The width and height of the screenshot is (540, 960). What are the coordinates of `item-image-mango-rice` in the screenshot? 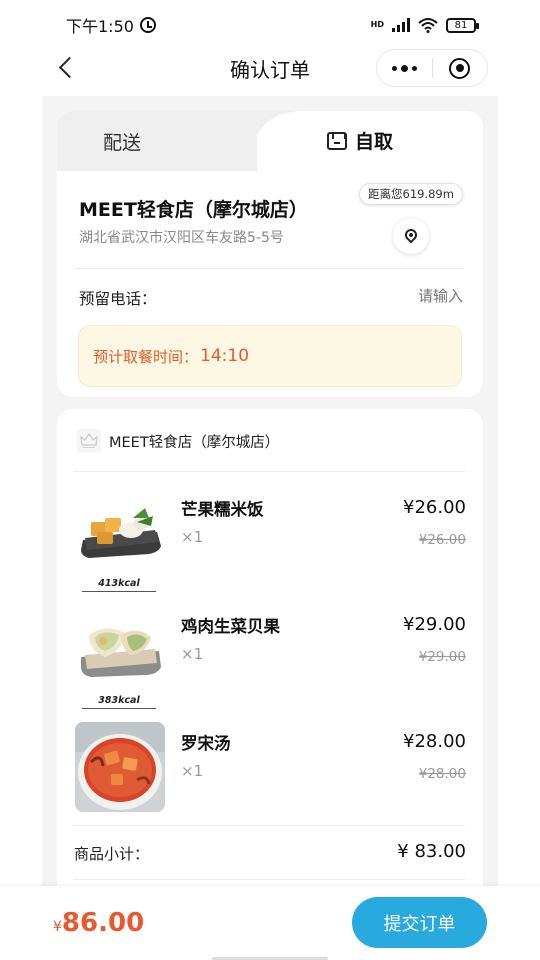 It's located at (120, 533).